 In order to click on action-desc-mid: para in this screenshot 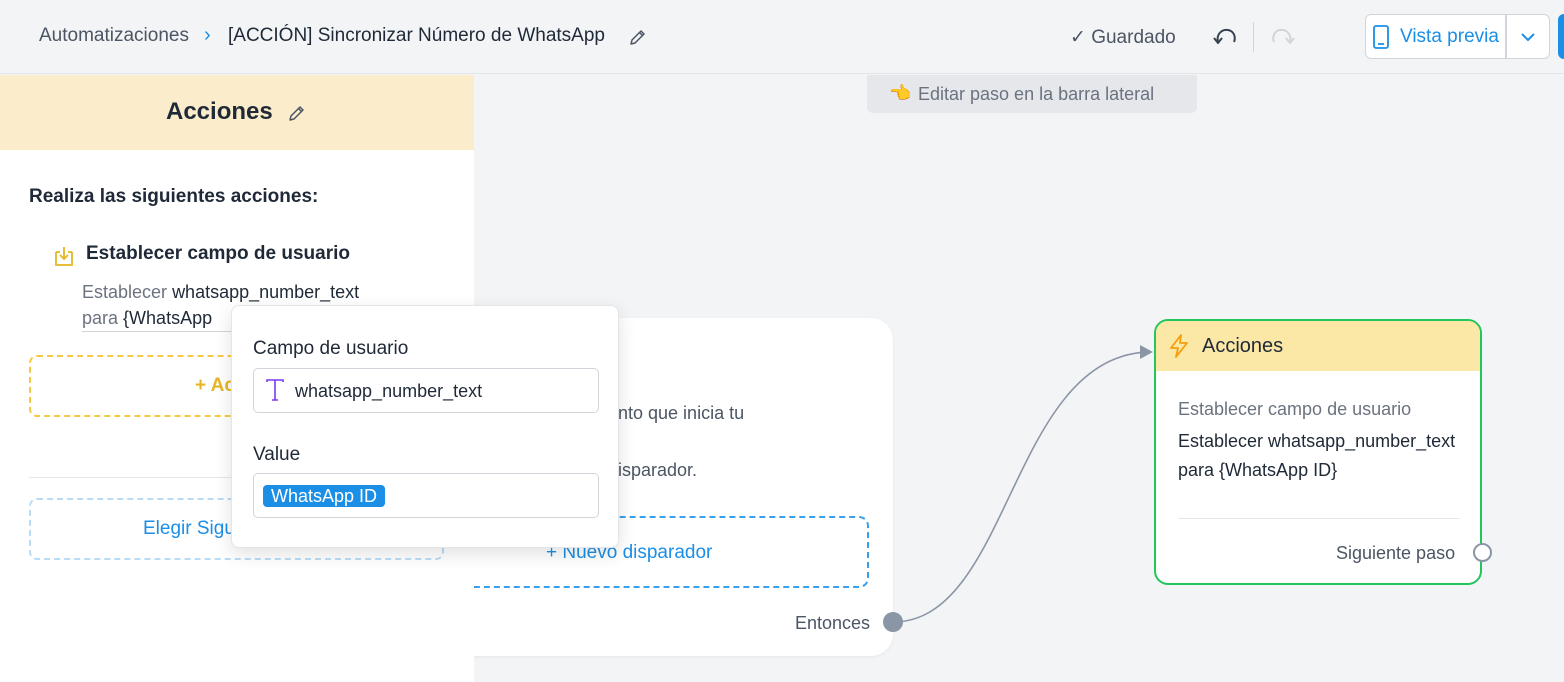, I will do `click(100, 318)`.